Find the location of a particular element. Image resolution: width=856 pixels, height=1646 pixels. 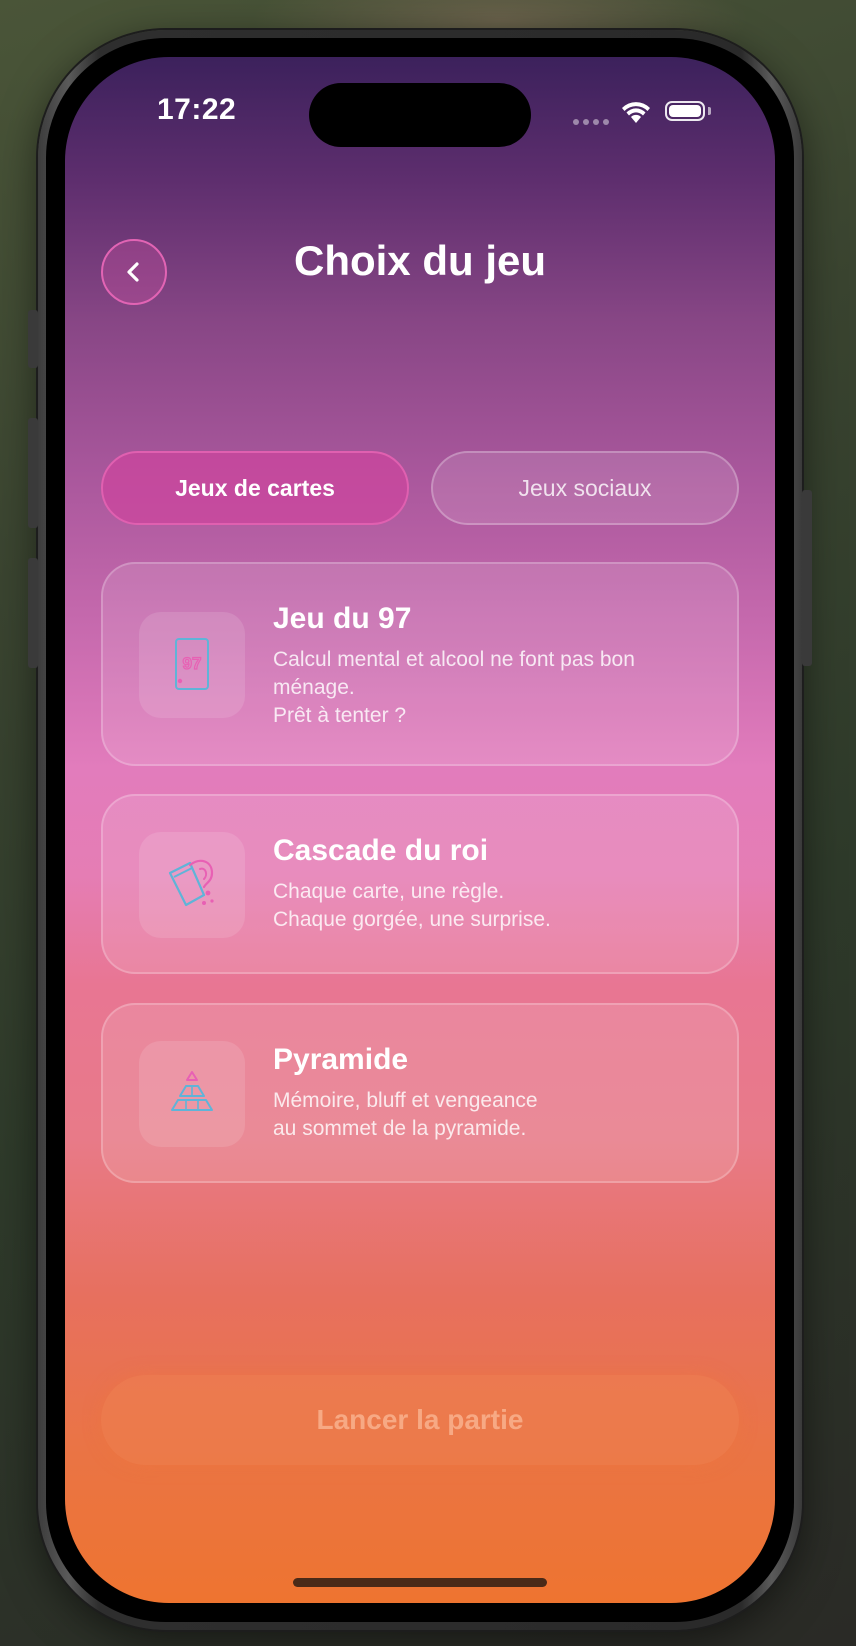

tab-card-games: Jeux de cartes is located at coordinates (255, 488).